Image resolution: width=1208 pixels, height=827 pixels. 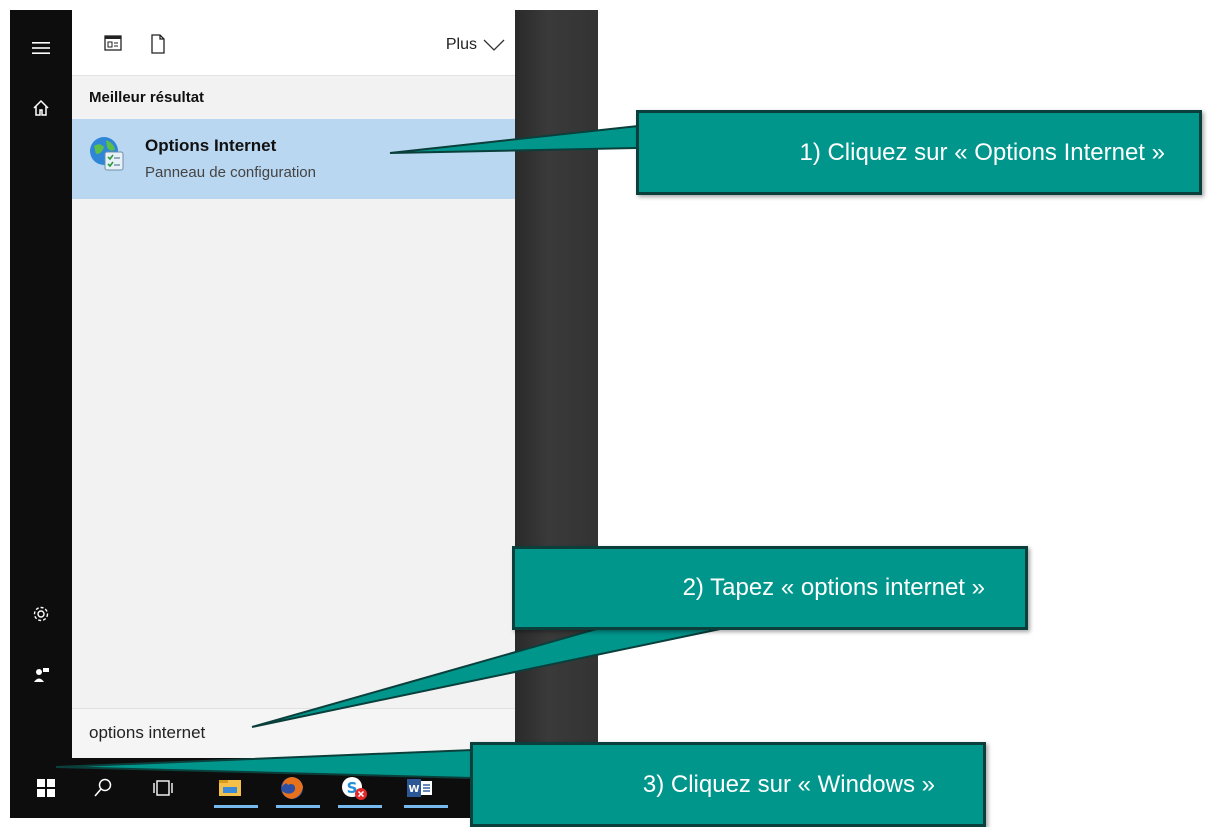 What do you see at coordinates (41, 675) in the screenshot?
I see `user-feedback-icon` at bounding box center [41, 675].